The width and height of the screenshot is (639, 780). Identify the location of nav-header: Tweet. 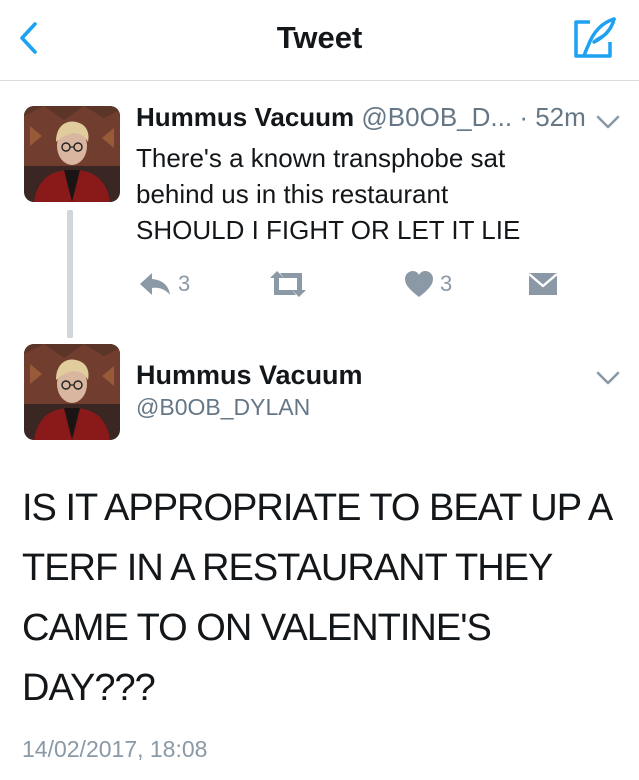
(319, 40).